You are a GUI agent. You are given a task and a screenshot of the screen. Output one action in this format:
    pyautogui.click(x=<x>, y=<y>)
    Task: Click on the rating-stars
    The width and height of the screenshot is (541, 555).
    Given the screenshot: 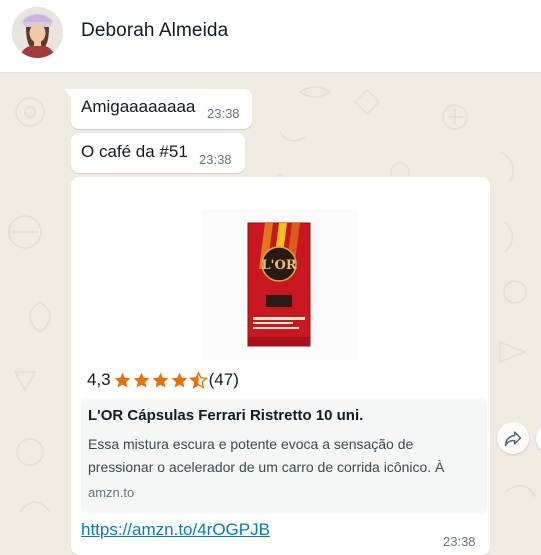 What is the action you would take?
    pyautogui.click(x=160, y=380)
    